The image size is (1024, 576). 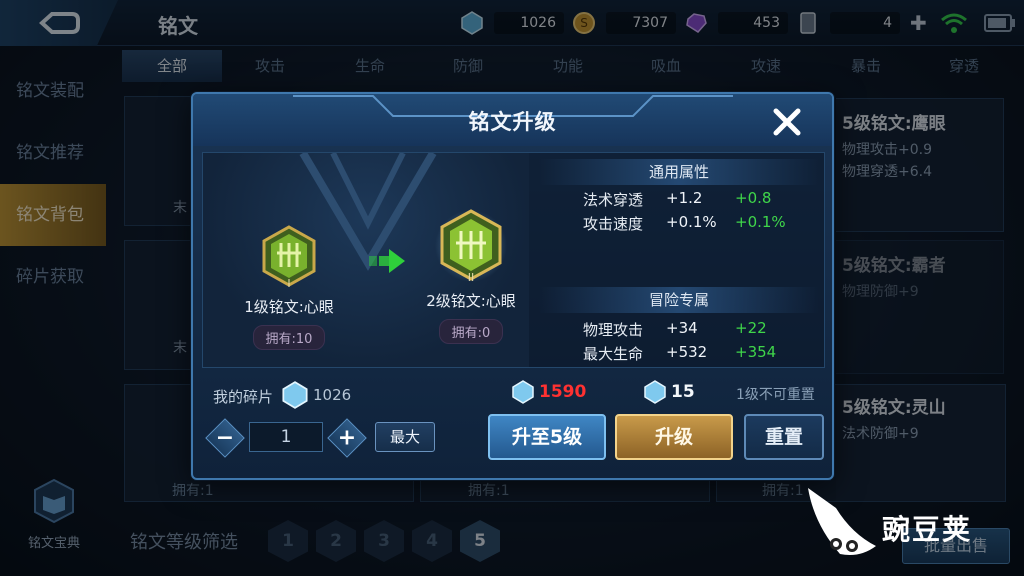 I want to click on stat-row: 物理攻击 +34 +22, so click(x=674, y=329).